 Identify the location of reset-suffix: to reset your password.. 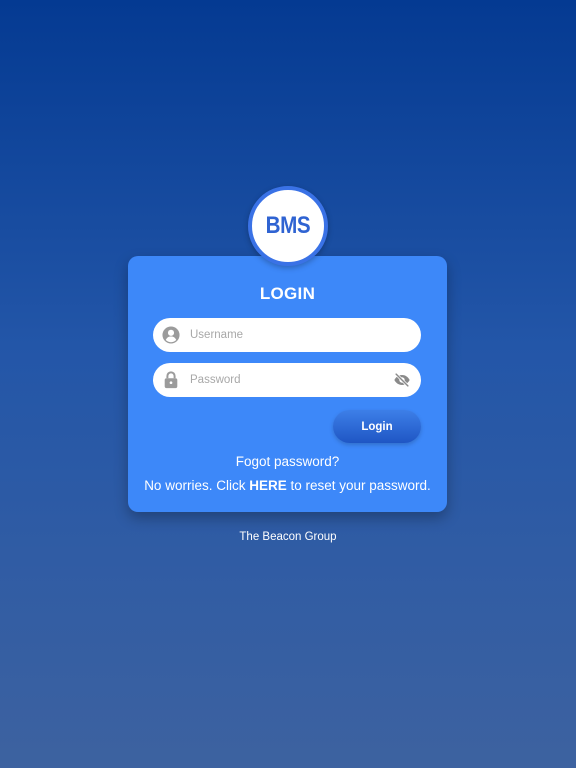
(358, 485).